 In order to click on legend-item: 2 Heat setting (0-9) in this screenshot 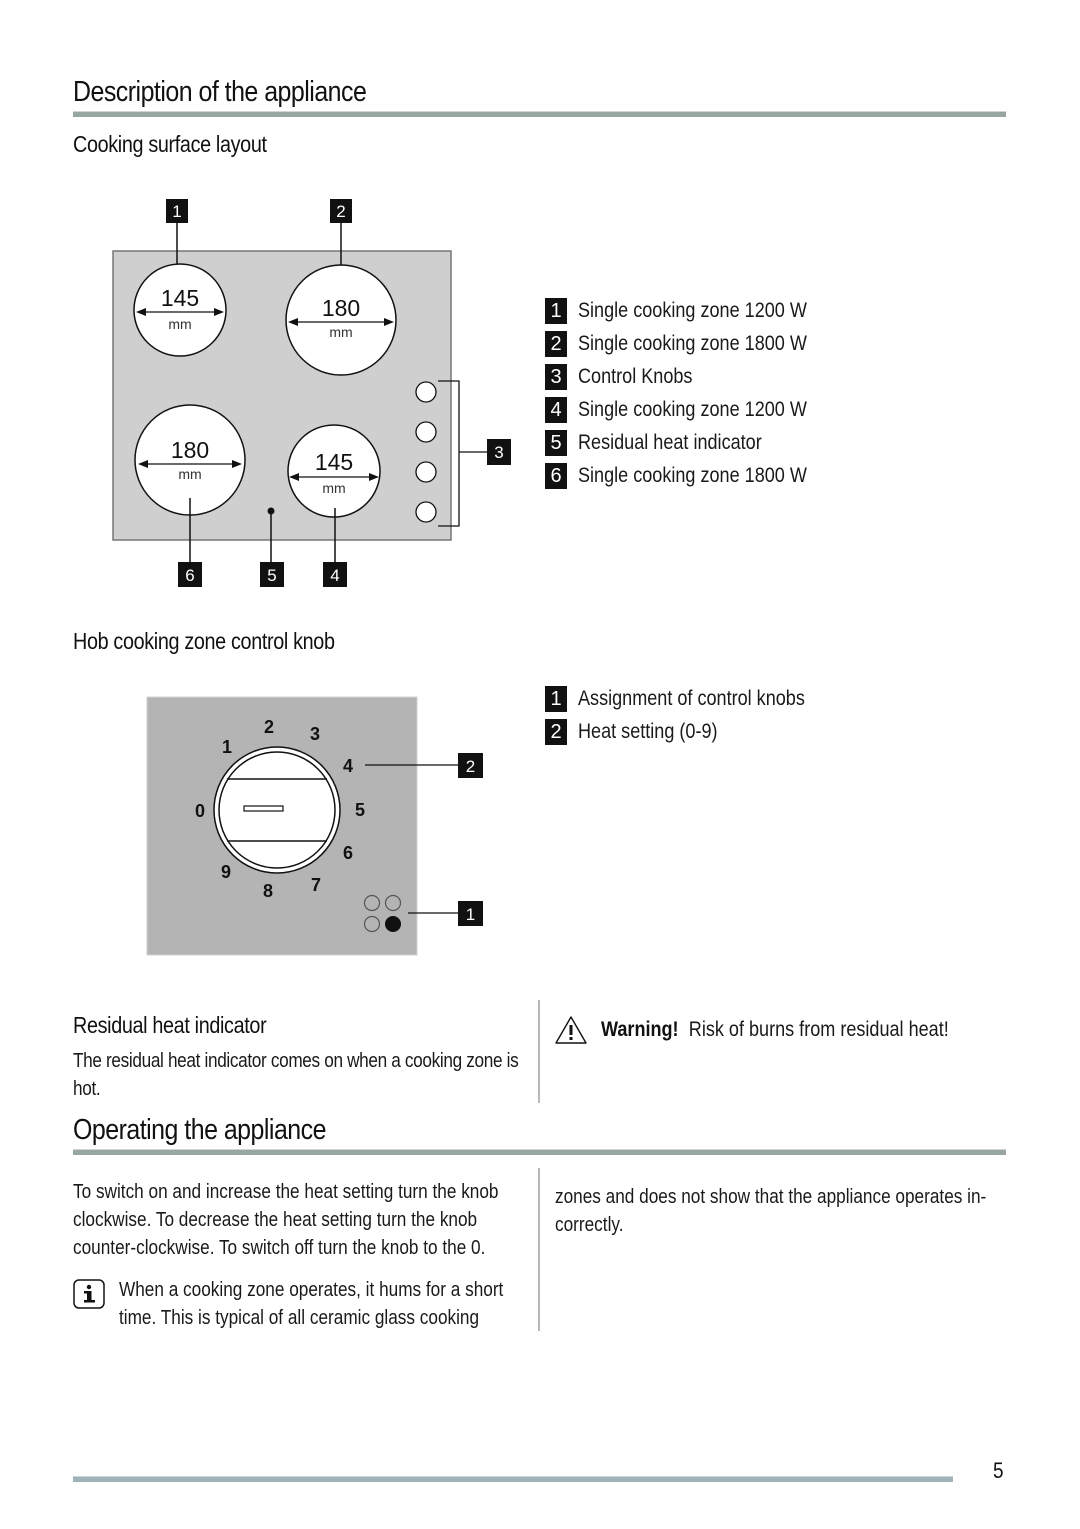, I will do `click(642, 732)`.